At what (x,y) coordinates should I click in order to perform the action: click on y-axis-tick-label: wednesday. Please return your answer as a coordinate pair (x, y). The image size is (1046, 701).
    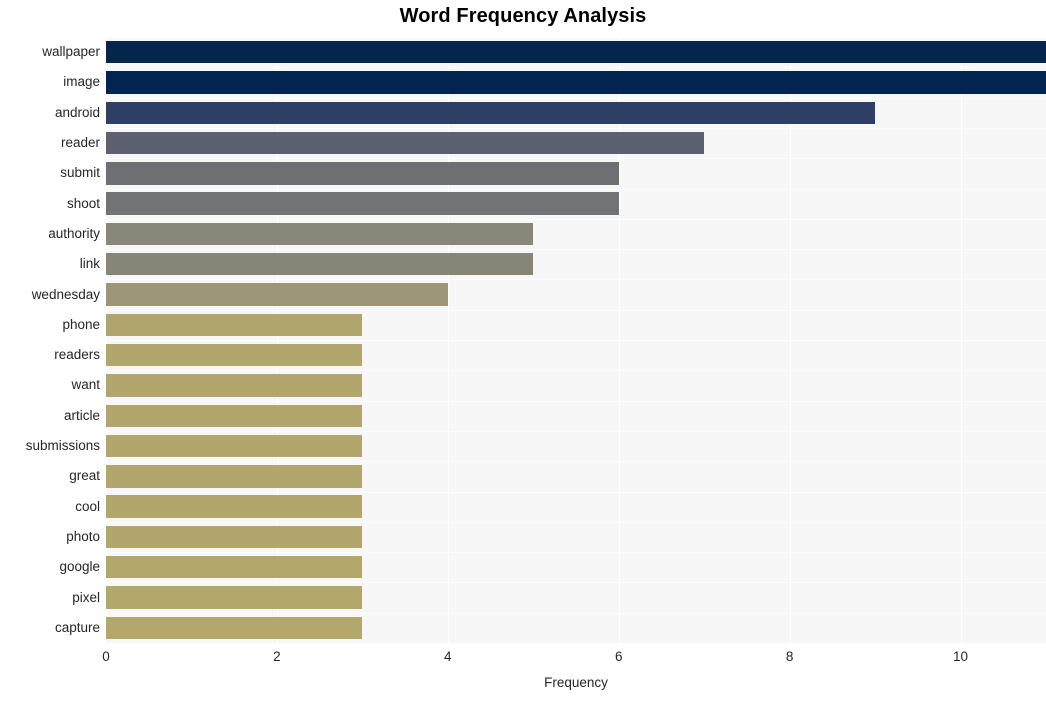
    Looking at the image, I should click on (65, 294).